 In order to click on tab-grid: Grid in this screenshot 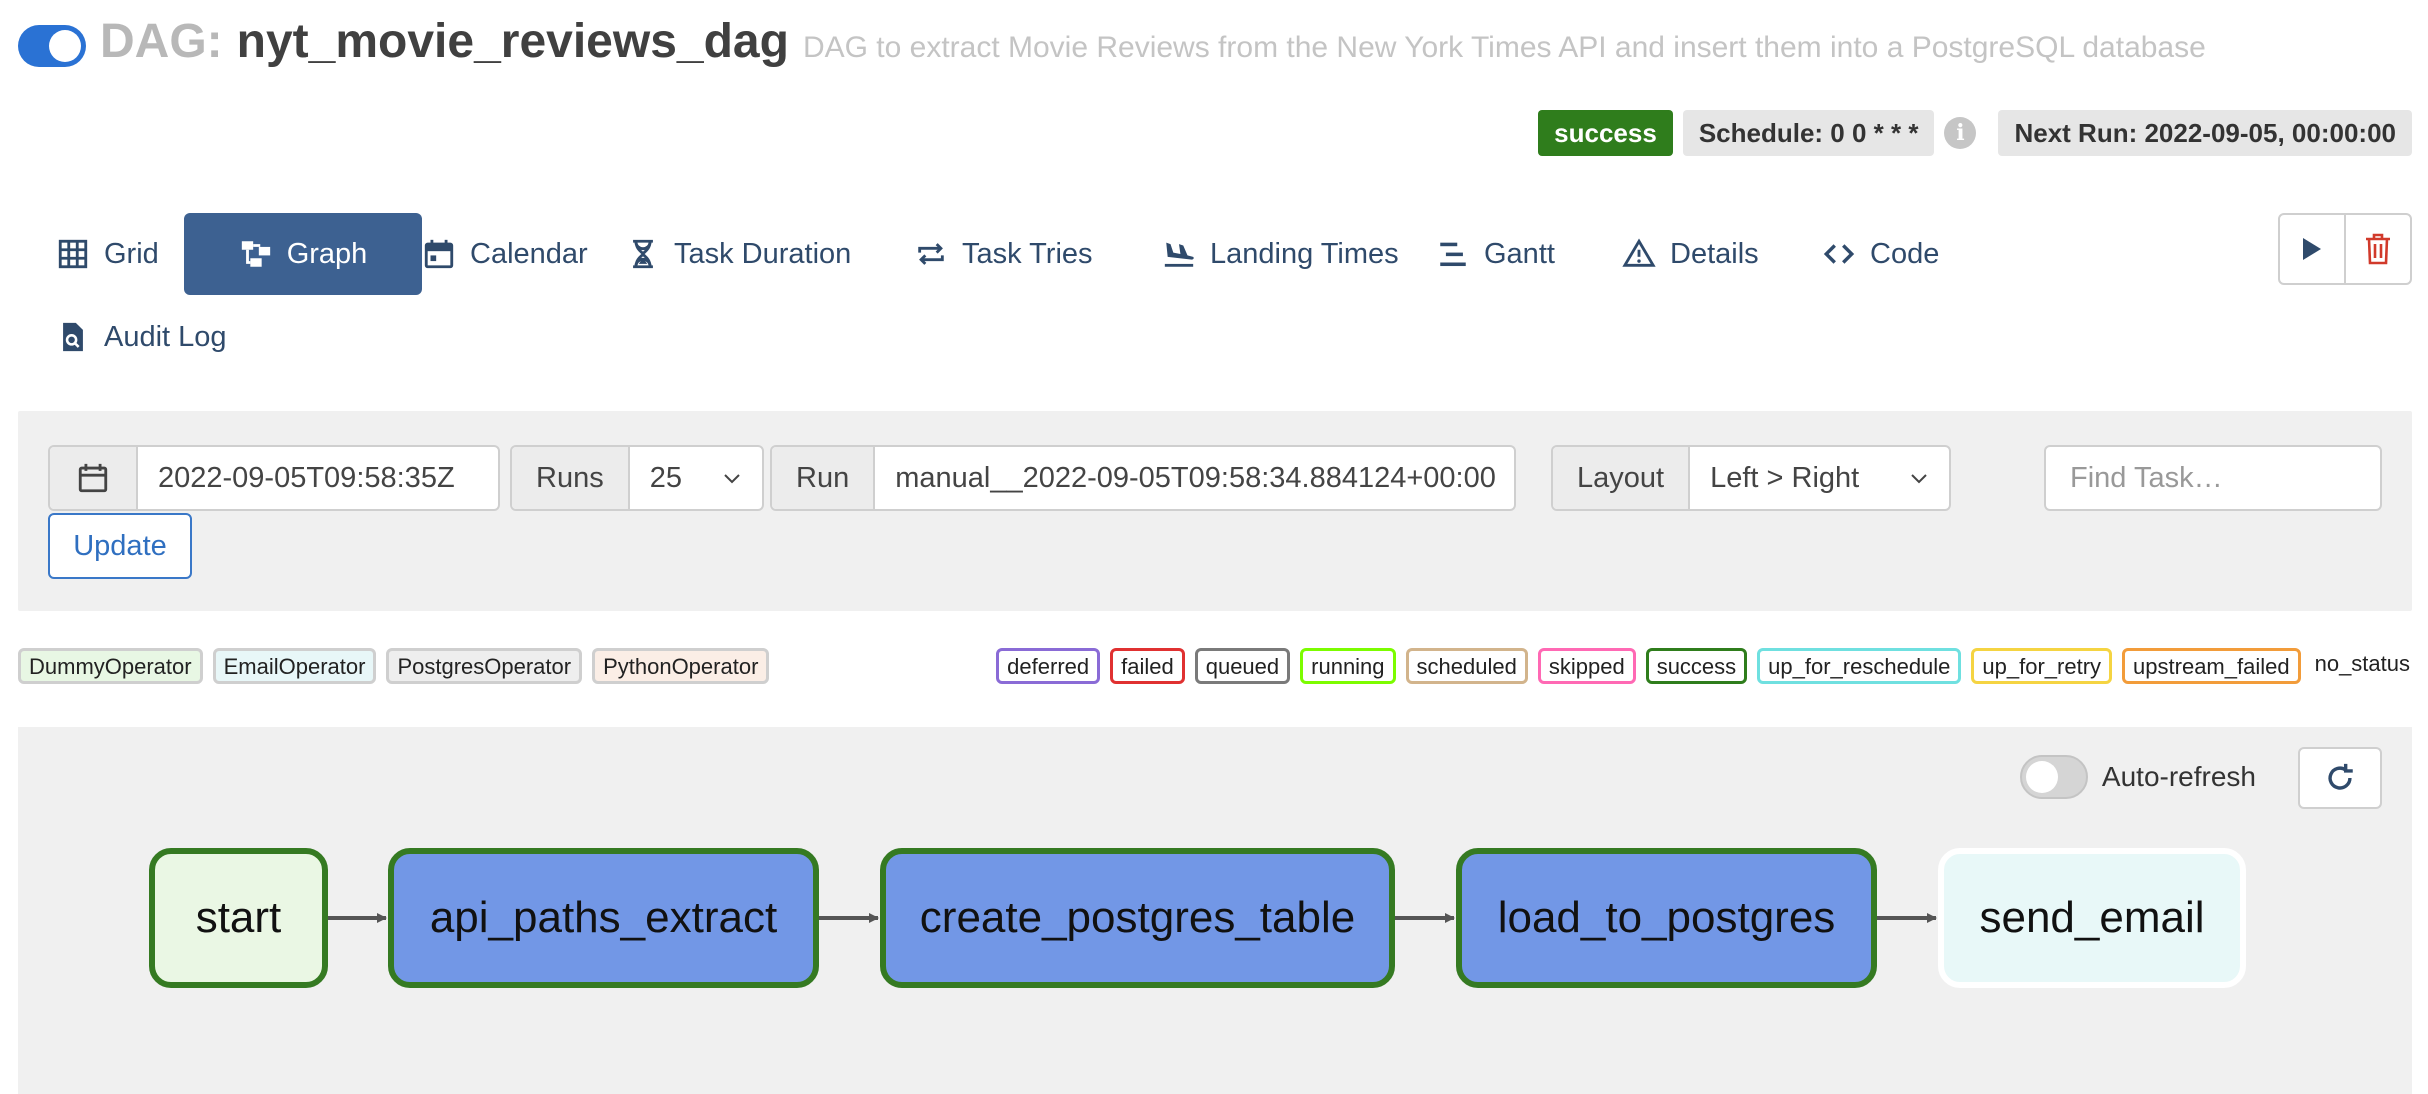, I will do `click(107, 254)`.